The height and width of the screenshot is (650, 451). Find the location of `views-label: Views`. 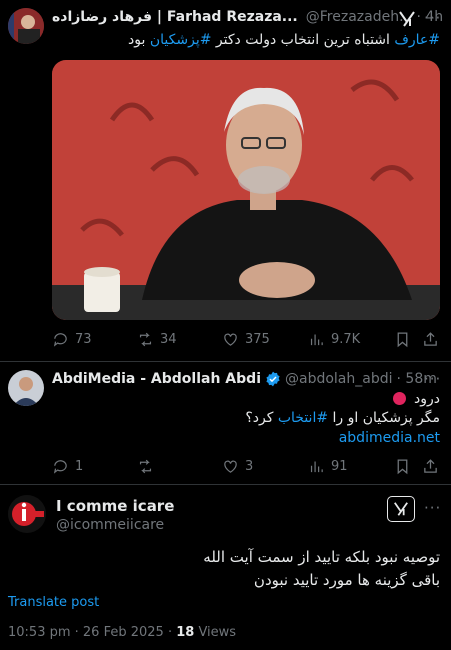

views-label: Views is located at coordinates (215, 632).